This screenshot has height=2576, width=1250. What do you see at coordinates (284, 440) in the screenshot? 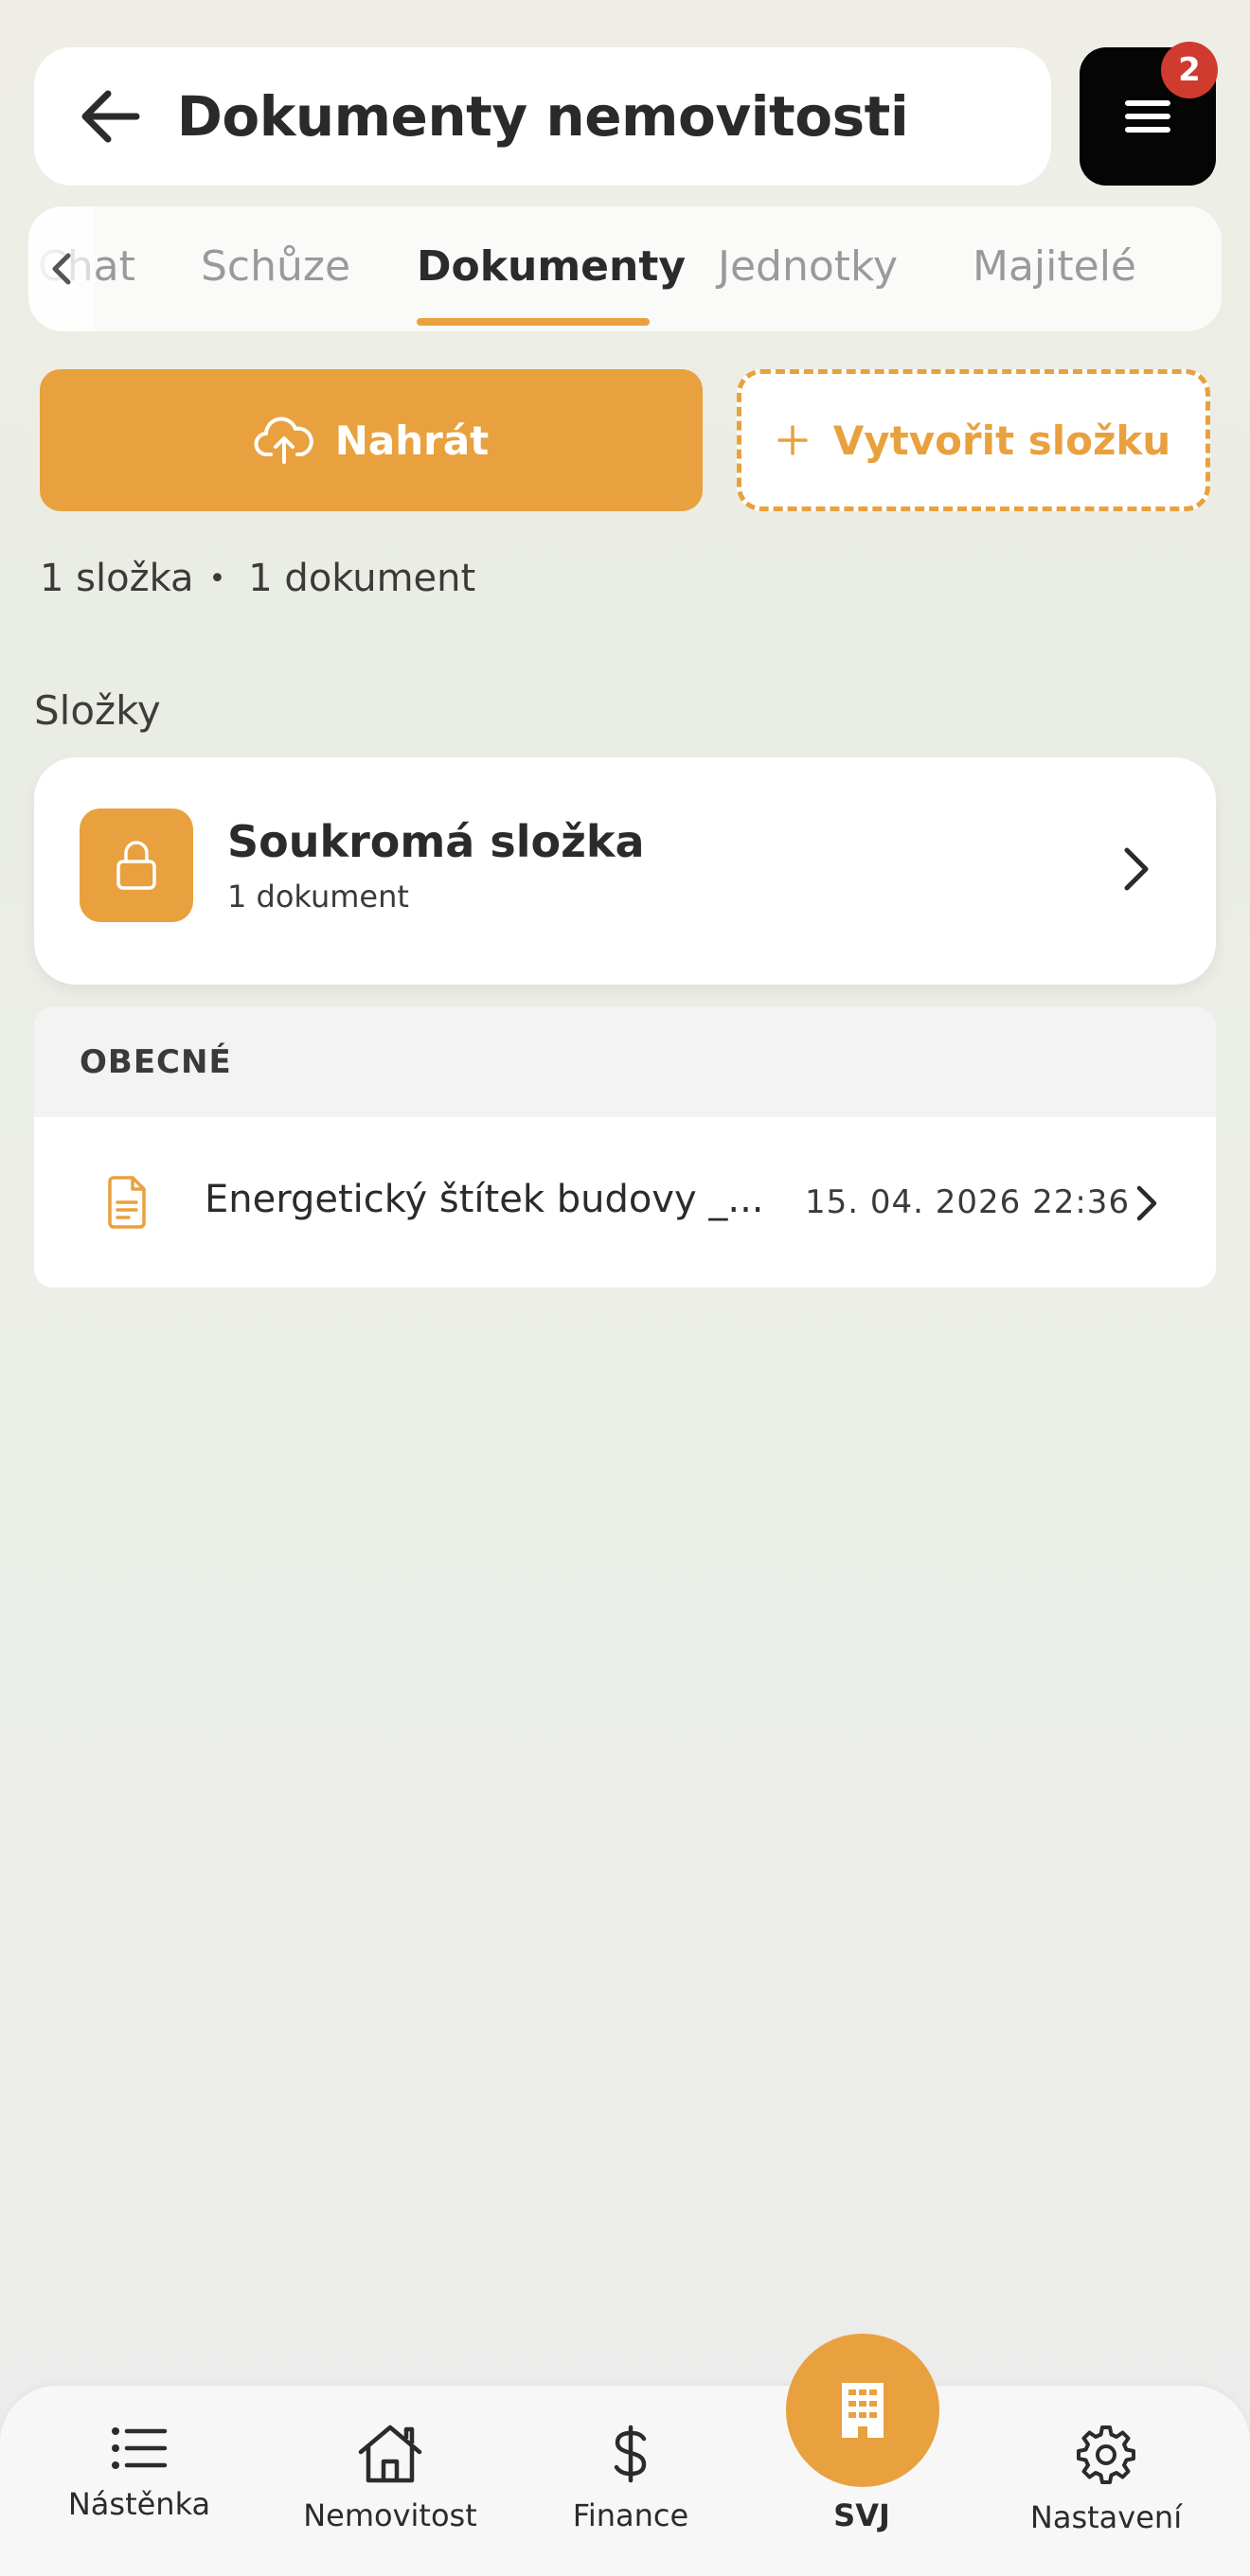
I see `cloud-upload-icon` at bounding box center [284, 440].